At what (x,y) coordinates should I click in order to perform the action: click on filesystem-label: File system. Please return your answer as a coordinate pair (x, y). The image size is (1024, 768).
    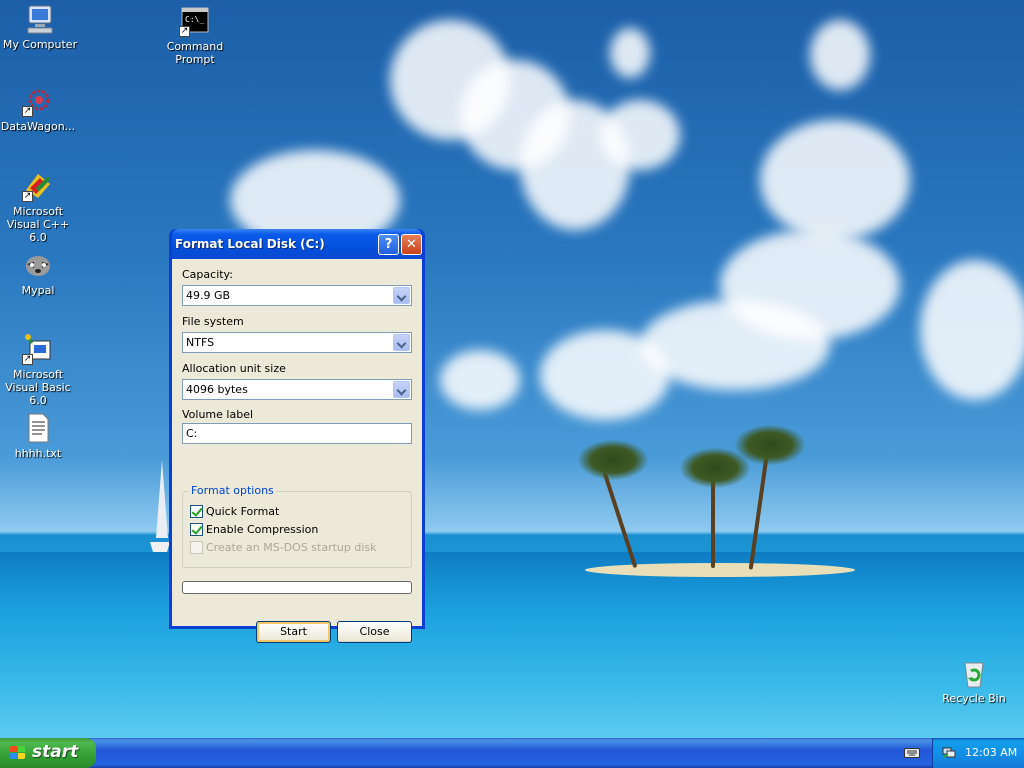
    Looking at the image, I should click on (213, 321).